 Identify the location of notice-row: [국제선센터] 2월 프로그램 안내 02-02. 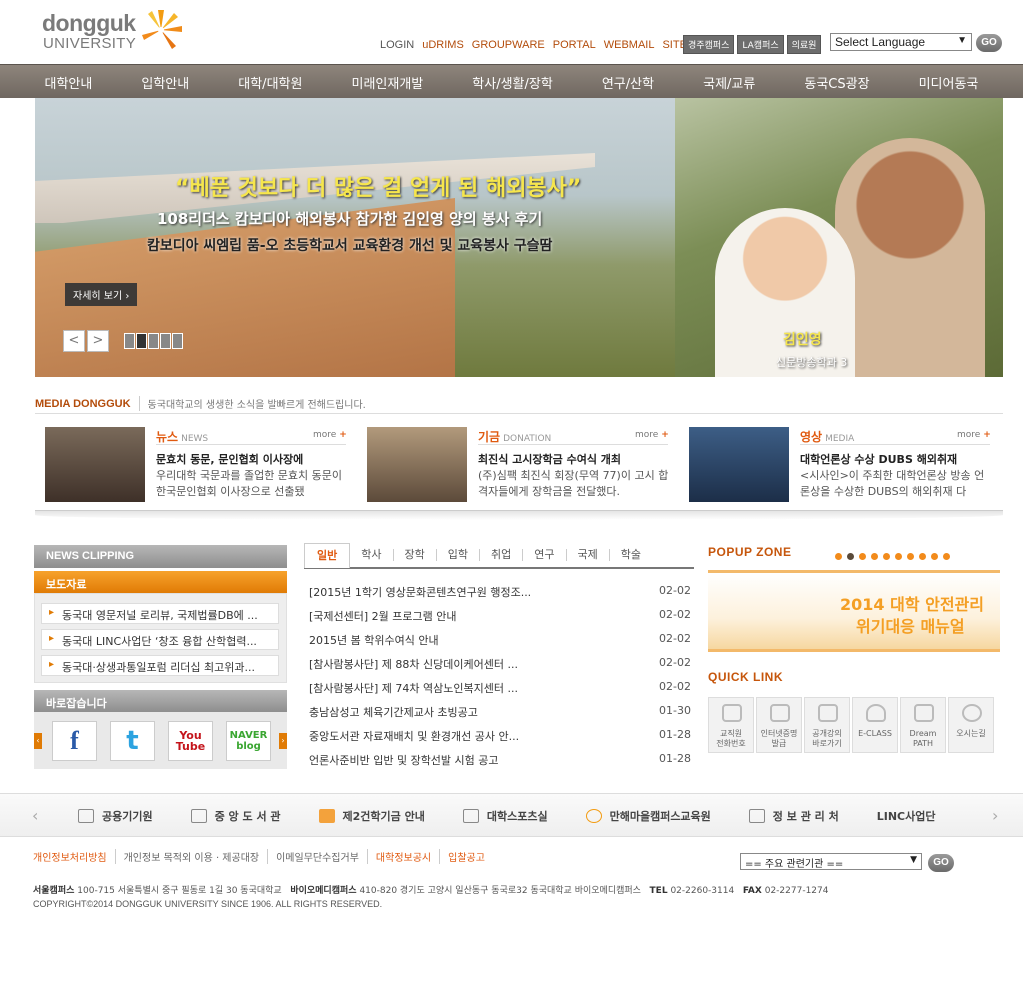
(500, 620).